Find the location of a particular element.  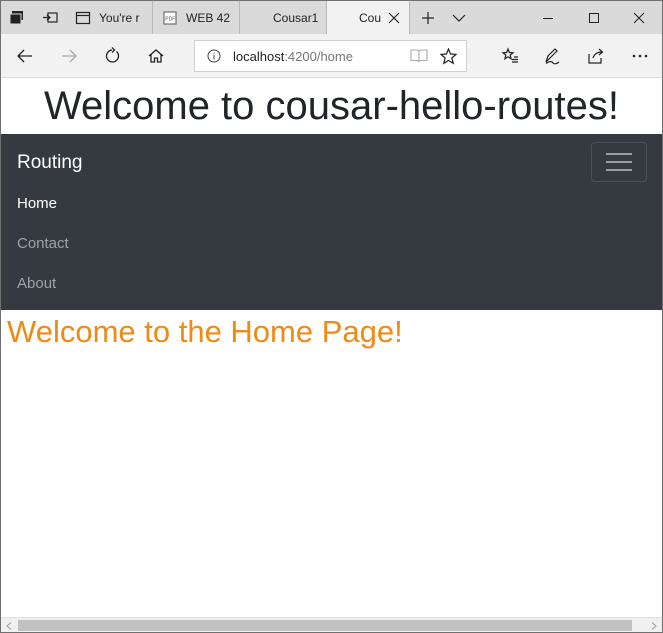

favorites-hub-icon is located at coordinates (510, 56).